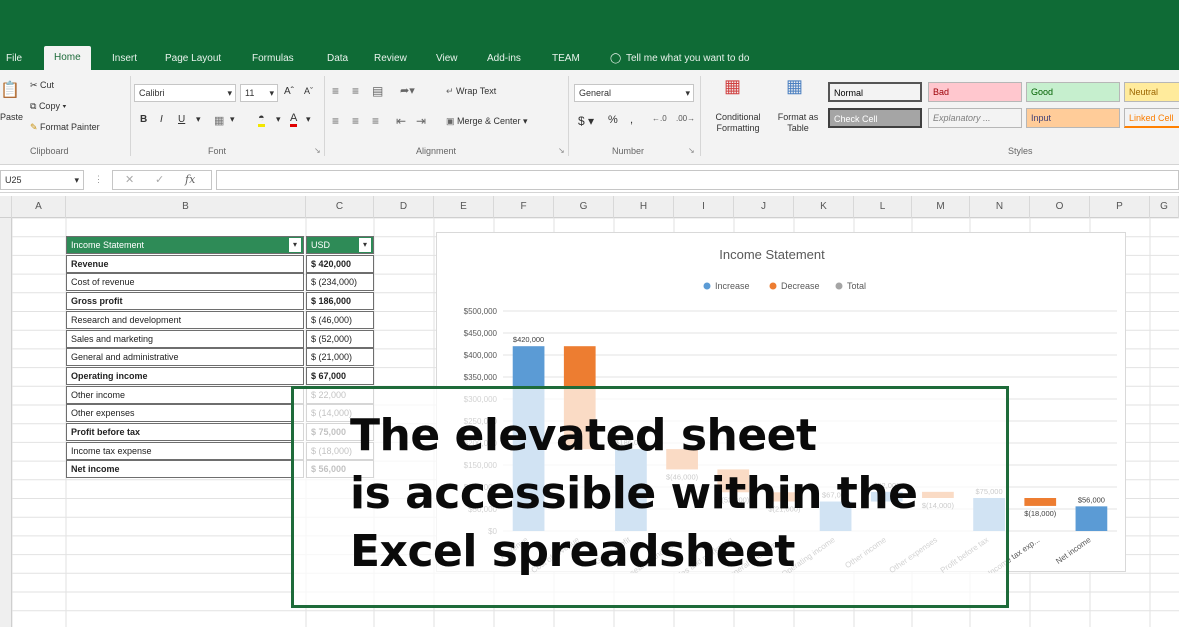 The image size is (1179, 627). What do you see at coordinates (143, 119) in the screenshot?
I see `bold-button: B` at bounding box center [143, 119].